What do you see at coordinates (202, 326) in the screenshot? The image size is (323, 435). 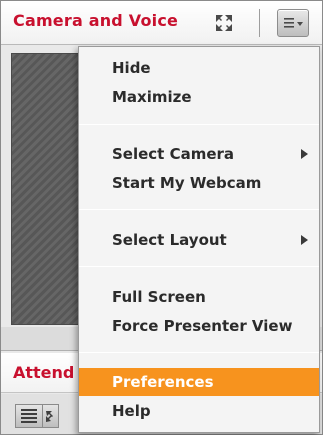 I see `menu-item-label: Force Presenter View` at bounding box center [202, 326].